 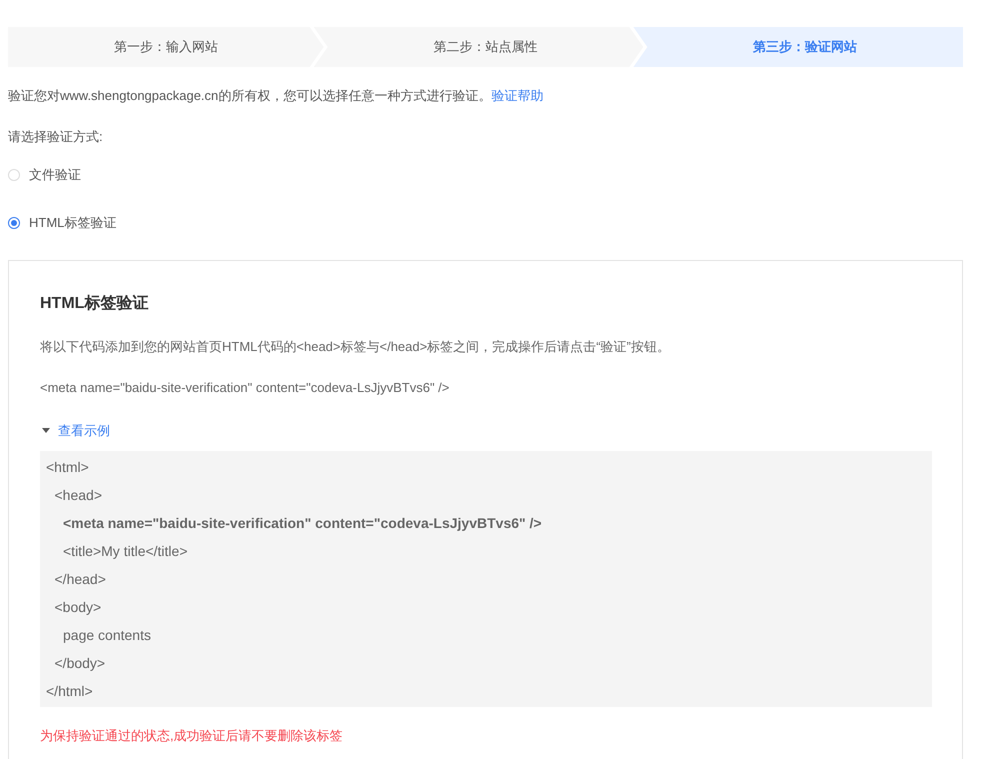 What do you see at coordinates (67, 467) in the screenshot?
I see `code-line: <html>` at bounding box center [67, 467].